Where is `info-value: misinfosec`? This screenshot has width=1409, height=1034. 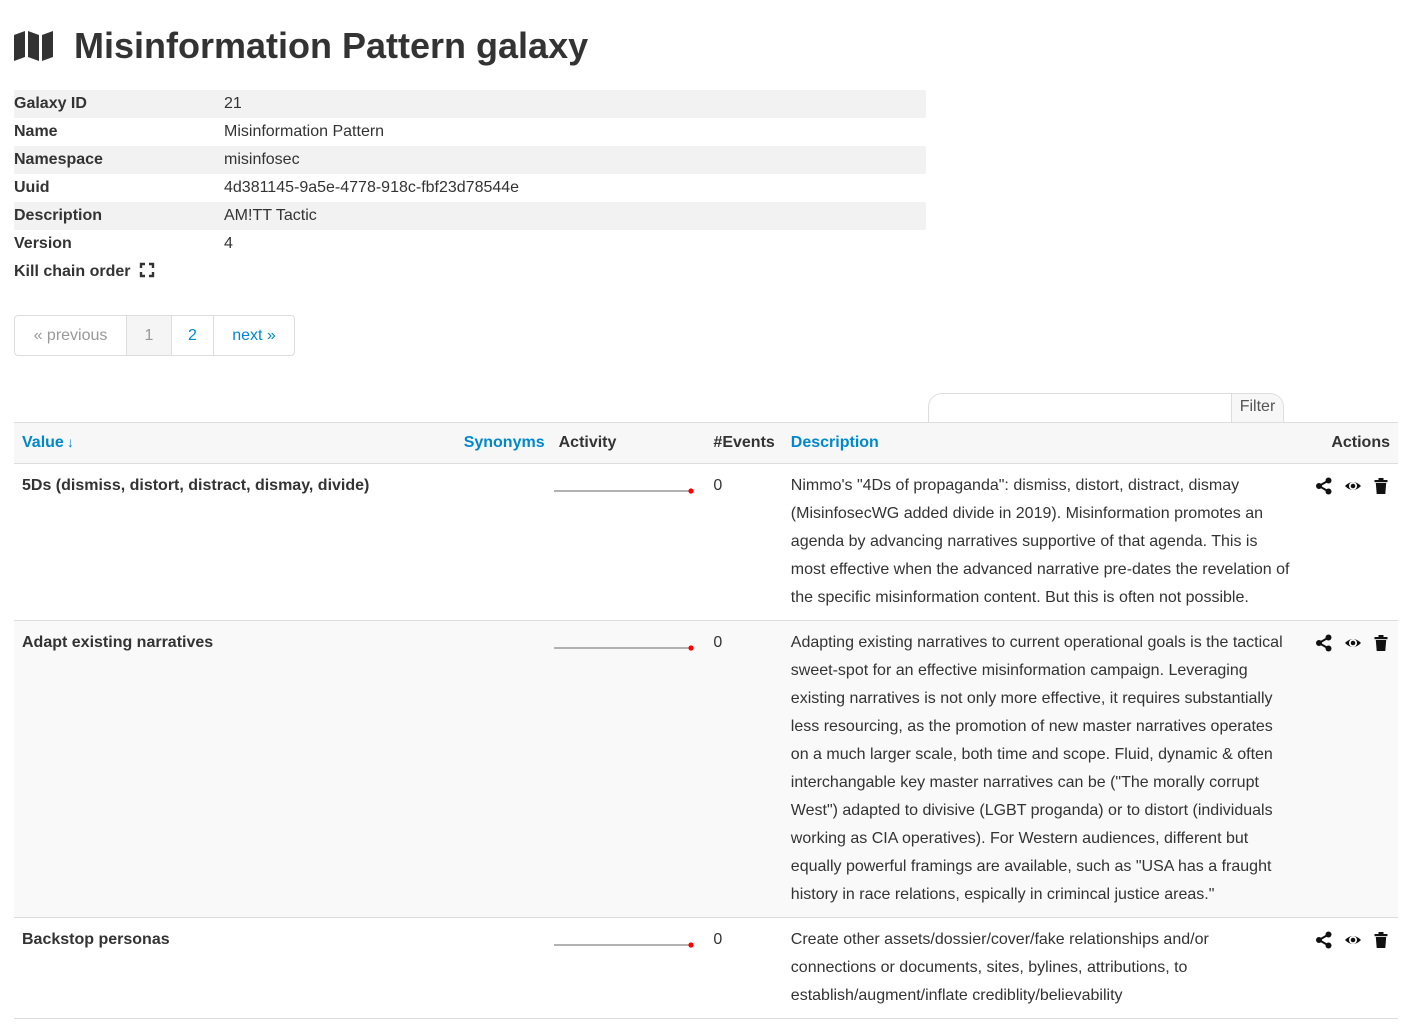 info-value: misinfosec is located at coordinates (575, 160).